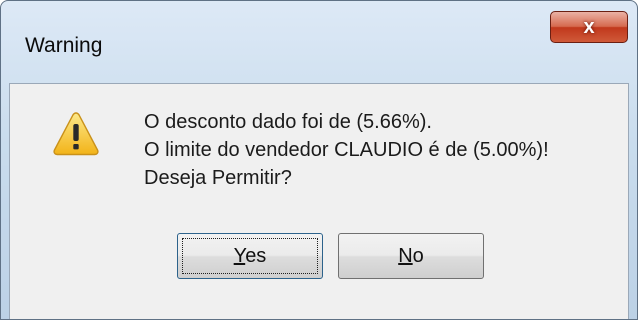  What do you see at coordinates (64, 45) in the screenshot?
I see `window-title: Warning` at bounding box center [64, 45].